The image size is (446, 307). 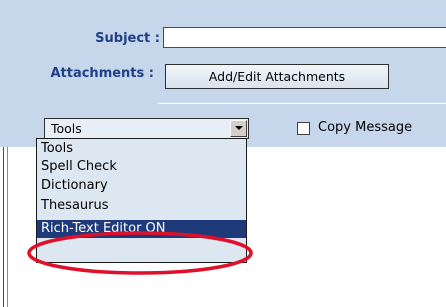 What do you see at coordinates (141, 229) in the screenshot?
I see `option-rich-text-editor-on: Rich-Text Editor ON` at bounding box center [141, 229].